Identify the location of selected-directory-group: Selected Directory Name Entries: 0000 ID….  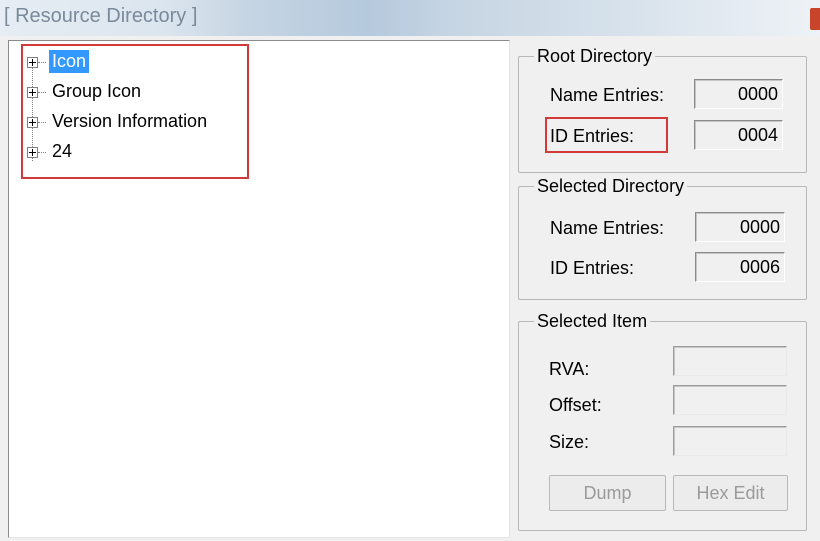
(662, 236).